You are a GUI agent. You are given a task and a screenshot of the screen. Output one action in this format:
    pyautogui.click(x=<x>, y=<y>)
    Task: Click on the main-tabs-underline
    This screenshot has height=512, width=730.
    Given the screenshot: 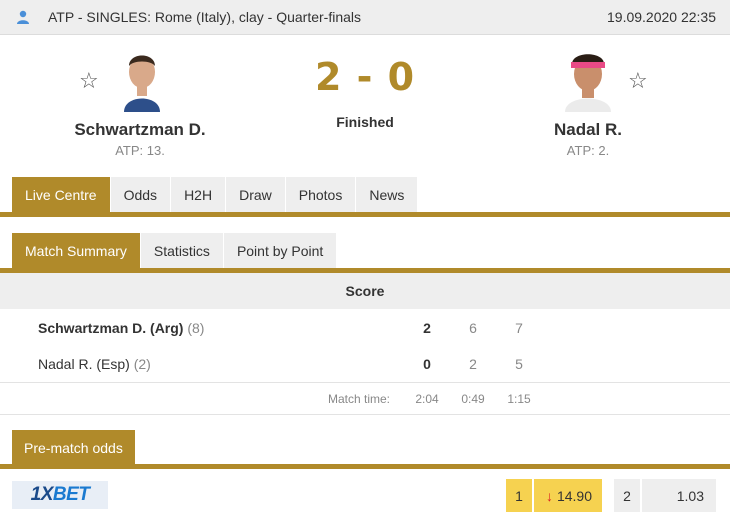 What is the action you would take?
    pyautogui.click(x=365, y=214)
    